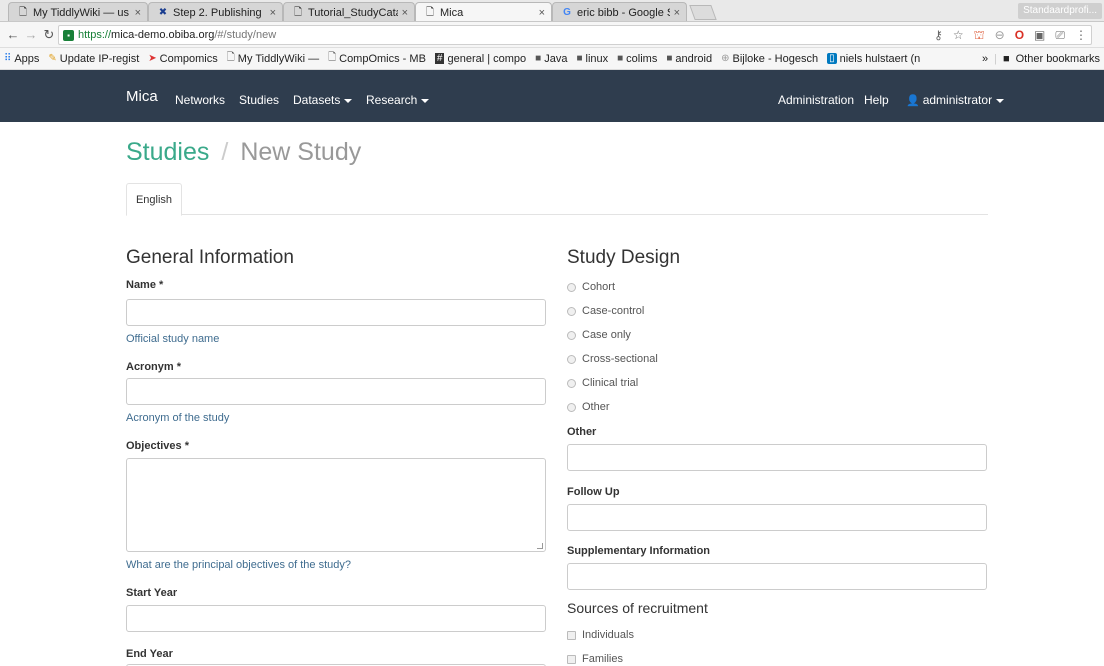 The width and height of the screenshot is (1104, 666). I want to click on resize-handle-icon, so click(540, 546).